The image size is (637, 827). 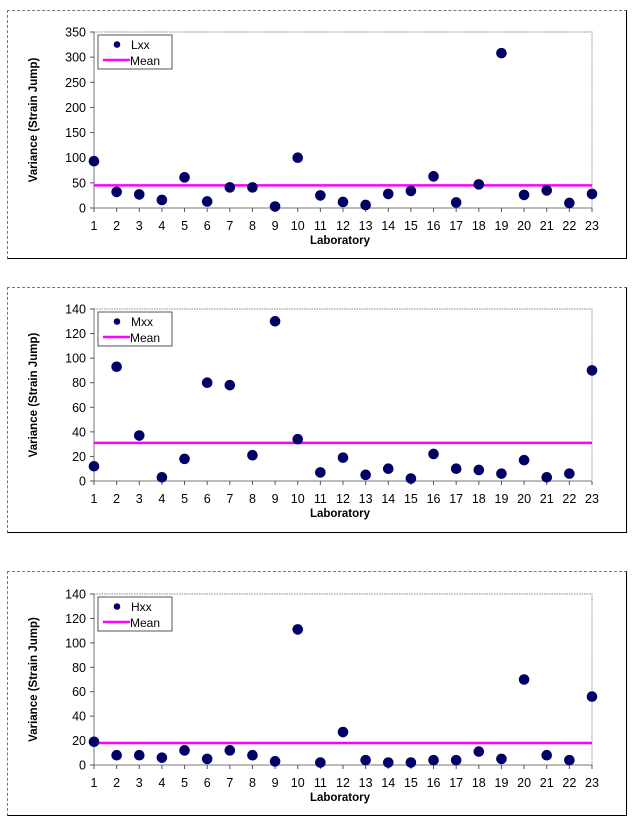 I want to click on y-tick-label: 60, so click(x=79, y=408).